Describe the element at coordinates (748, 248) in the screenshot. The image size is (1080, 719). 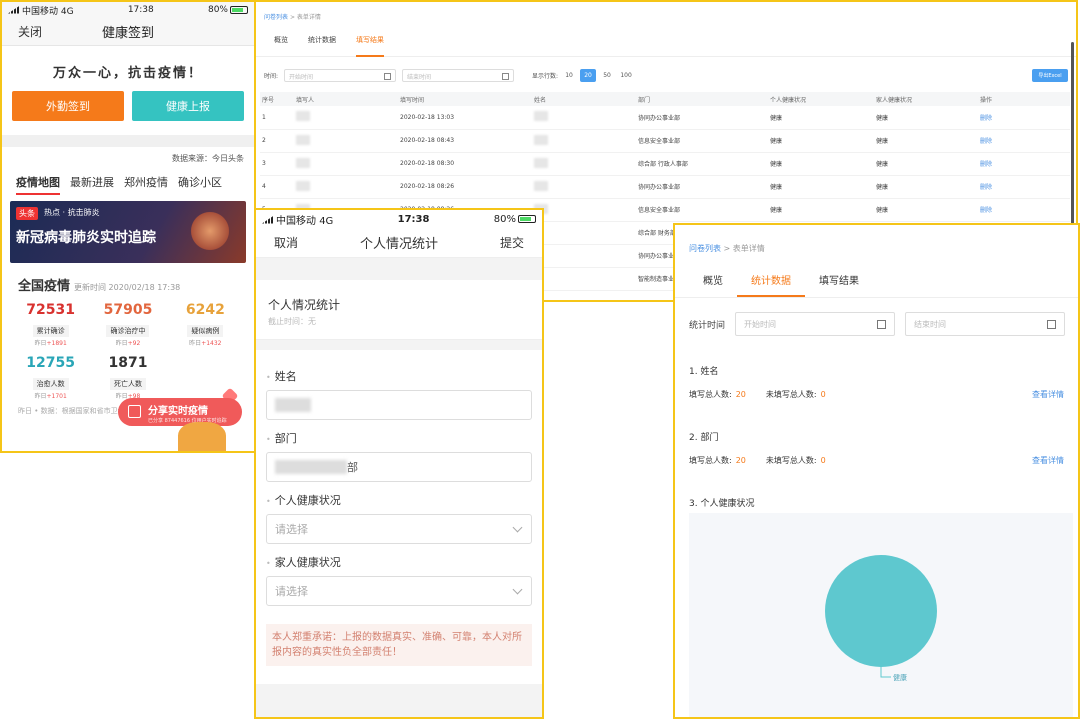
I see `breadcrumb-current-2: 表单详情` at that location.